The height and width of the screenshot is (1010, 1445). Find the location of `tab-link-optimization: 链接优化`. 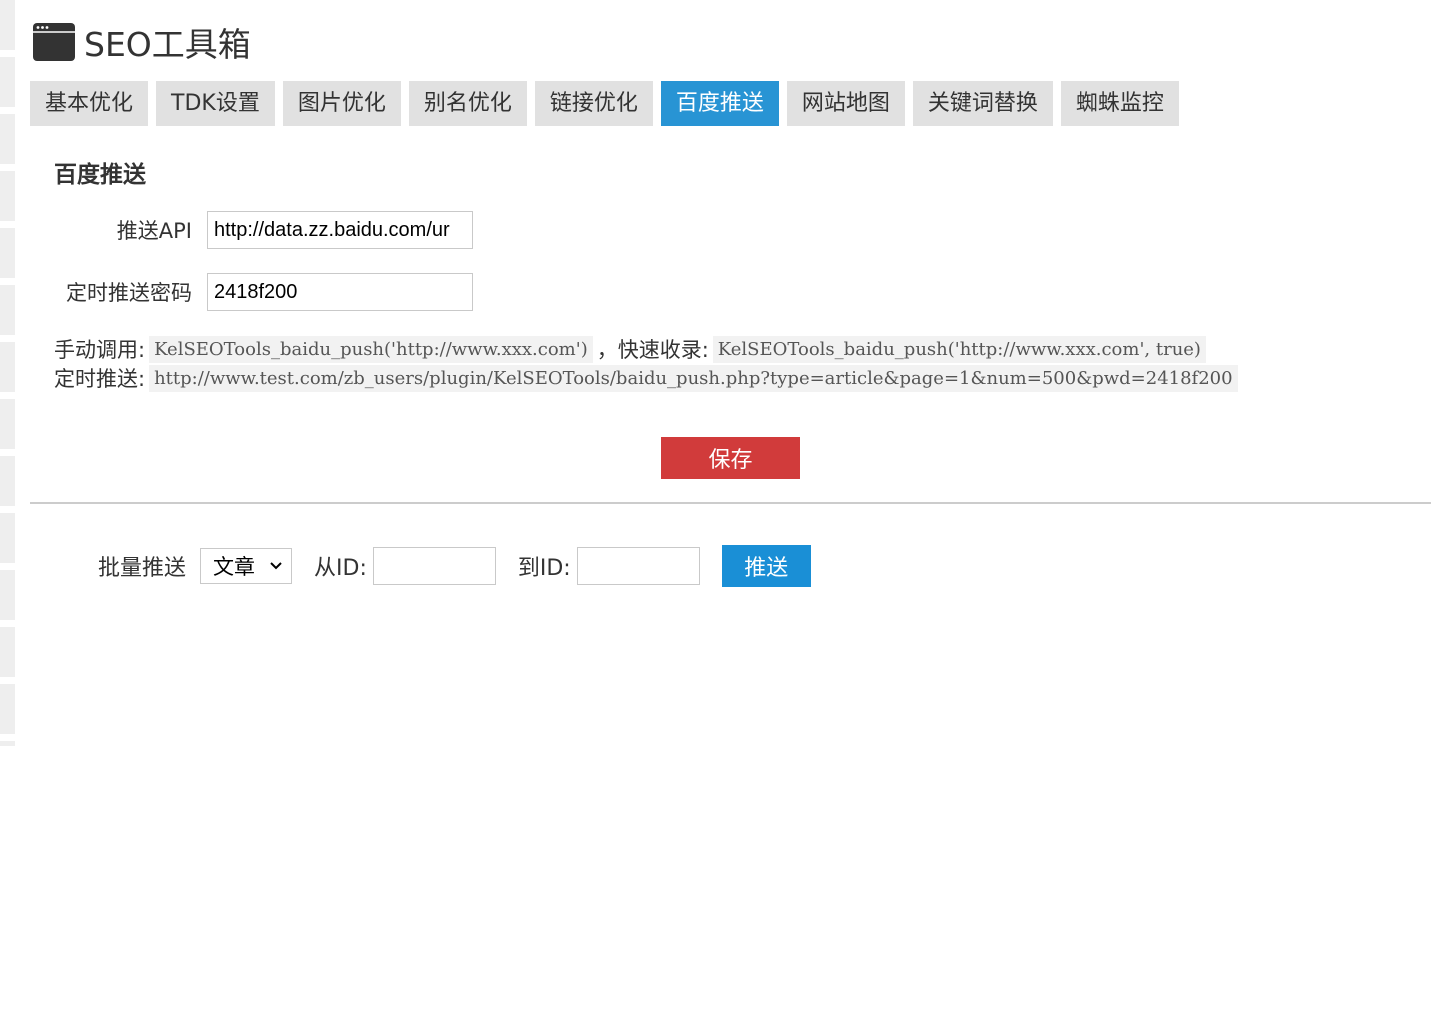

tab-link-optimization: 链接优化 is located at coordinates (593, 103).